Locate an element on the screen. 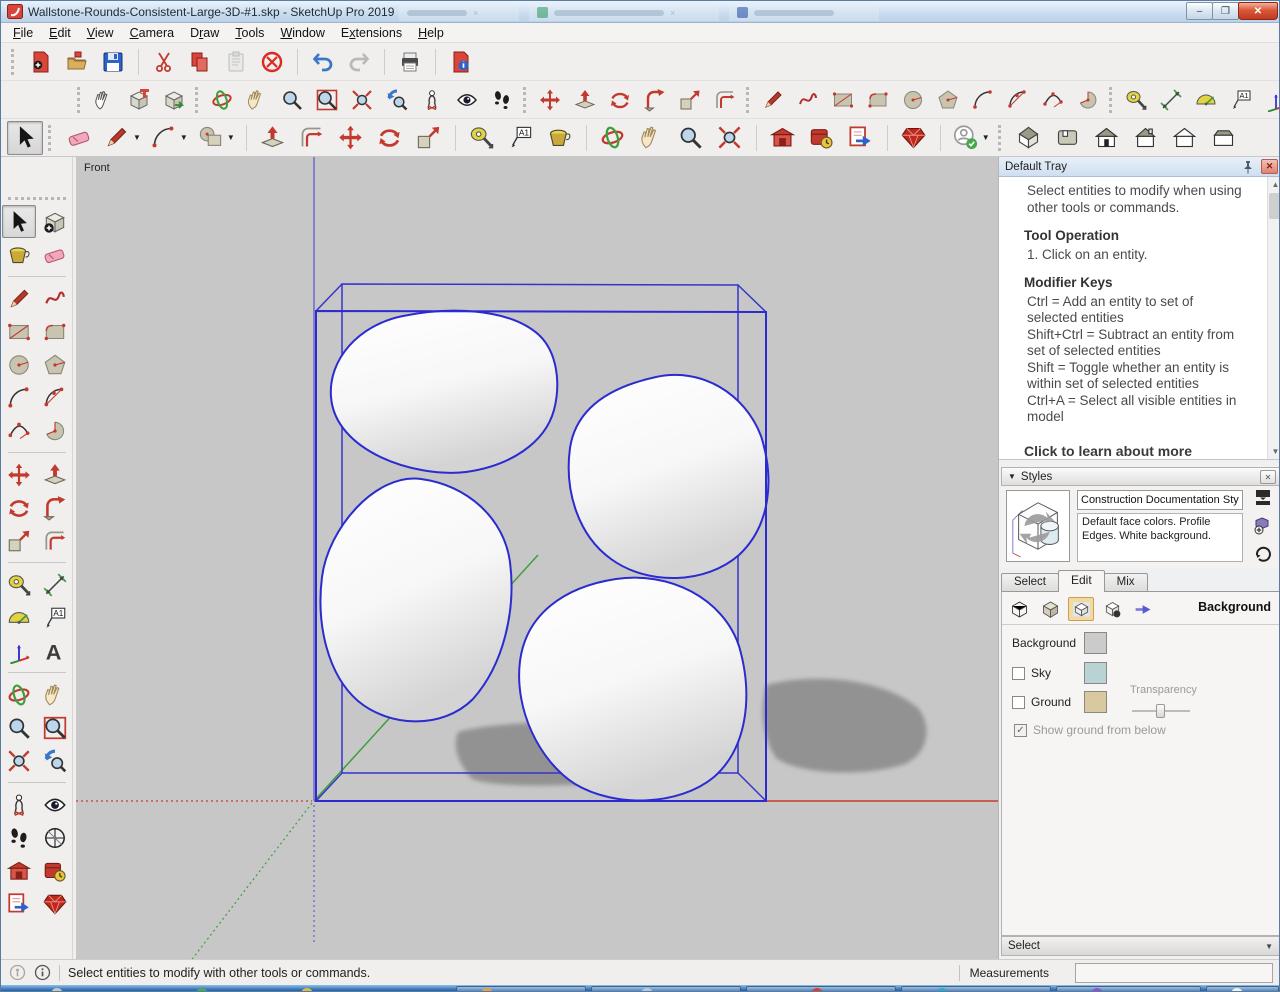  protractor-button is located at coordinates (1206, 100).